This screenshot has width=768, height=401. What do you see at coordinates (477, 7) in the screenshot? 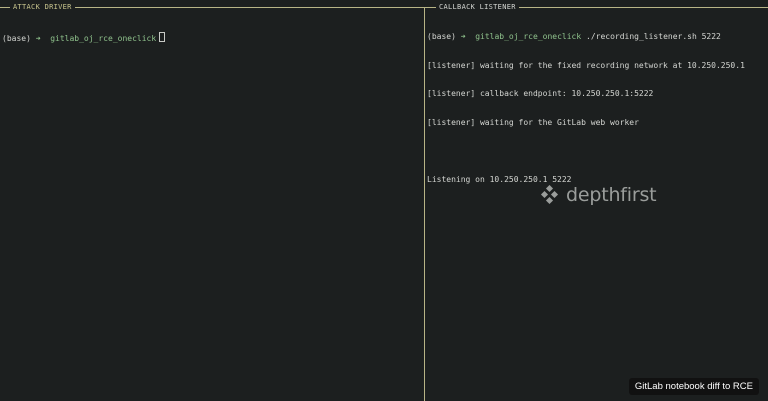
I see `pane-title-callback-listener: CALLBACK LISTENER` at bounding box center [477, 7].